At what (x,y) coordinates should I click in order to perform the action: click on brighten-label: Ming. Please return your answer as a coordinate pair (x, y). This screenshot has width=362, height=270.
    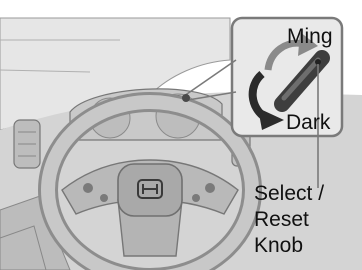
    Looking at the image, I should click on (310, 36).